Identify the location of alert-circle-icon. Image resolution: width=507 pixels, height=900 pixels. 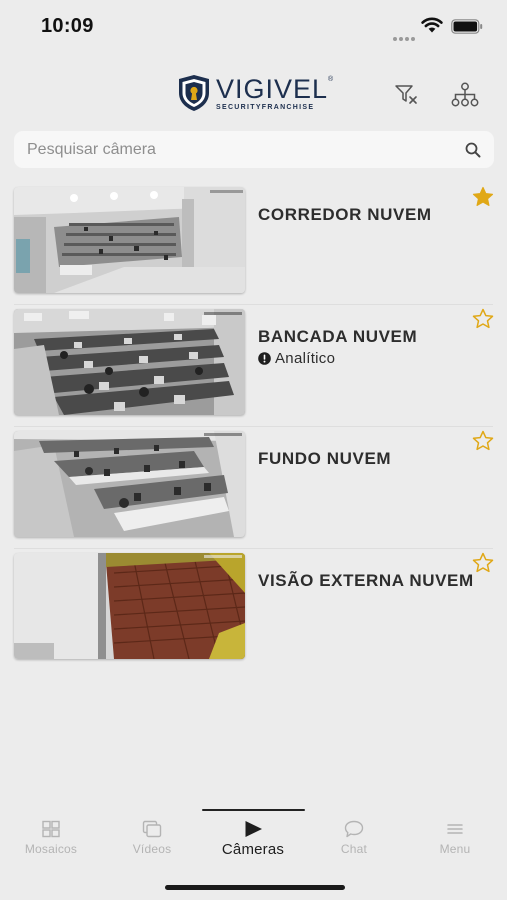
(264, 358).